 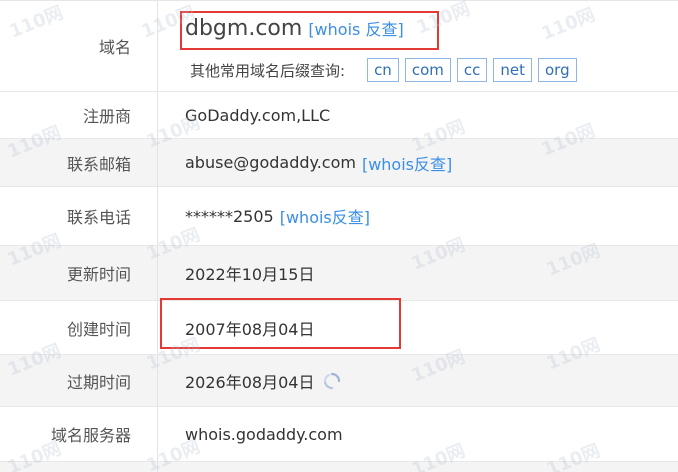 I want to click on suffix-com: com, so click(x=427, y=70).